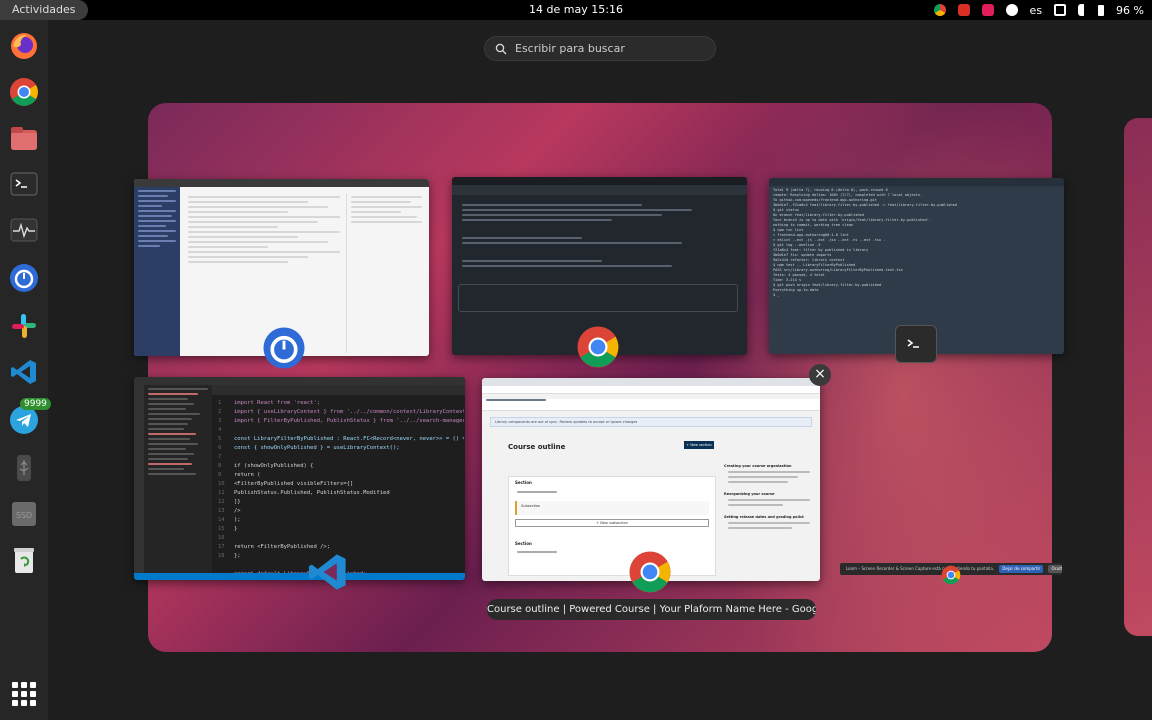  What do you see at coordinates (951, 575) in the screenshot?
I see `chrome-app-icon-loom` at bounding box center [951, 575].